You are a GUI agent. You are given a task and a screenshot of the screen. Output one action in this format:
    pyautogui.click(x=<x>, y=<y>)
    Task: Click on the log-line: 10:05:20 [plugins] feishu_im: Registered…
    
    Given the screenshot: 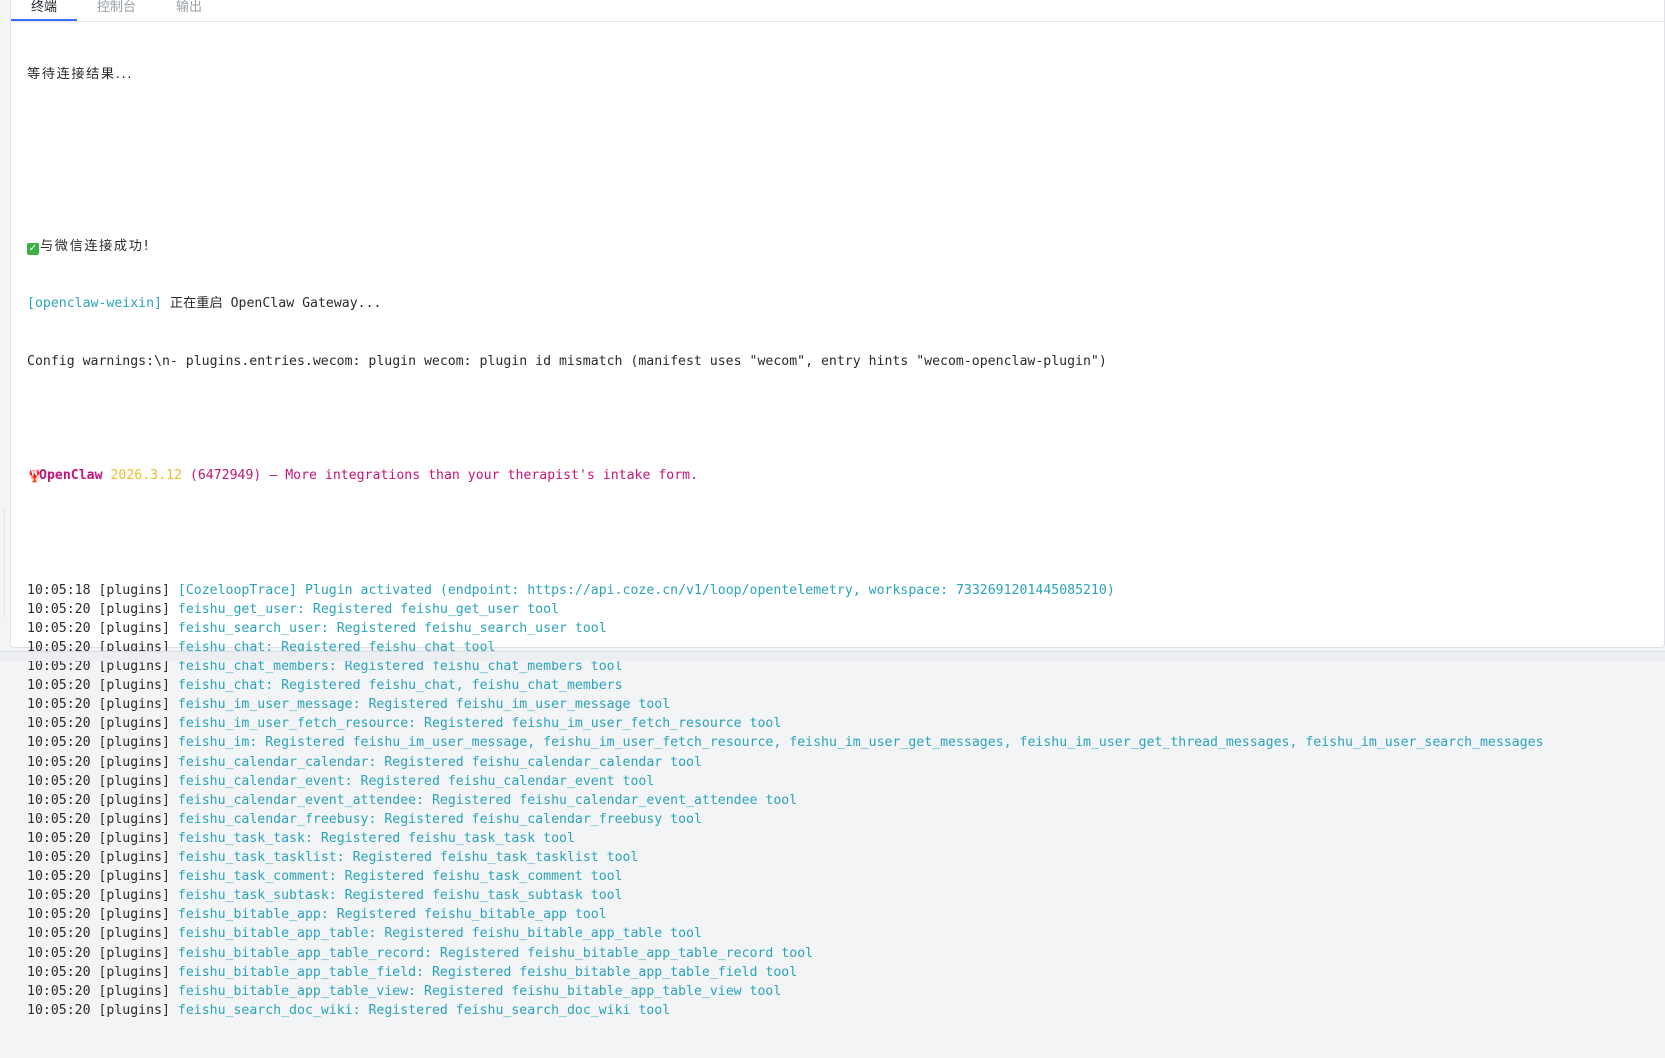 What is the action you would take?
    pyautogui.click(x=838, y=742)
    